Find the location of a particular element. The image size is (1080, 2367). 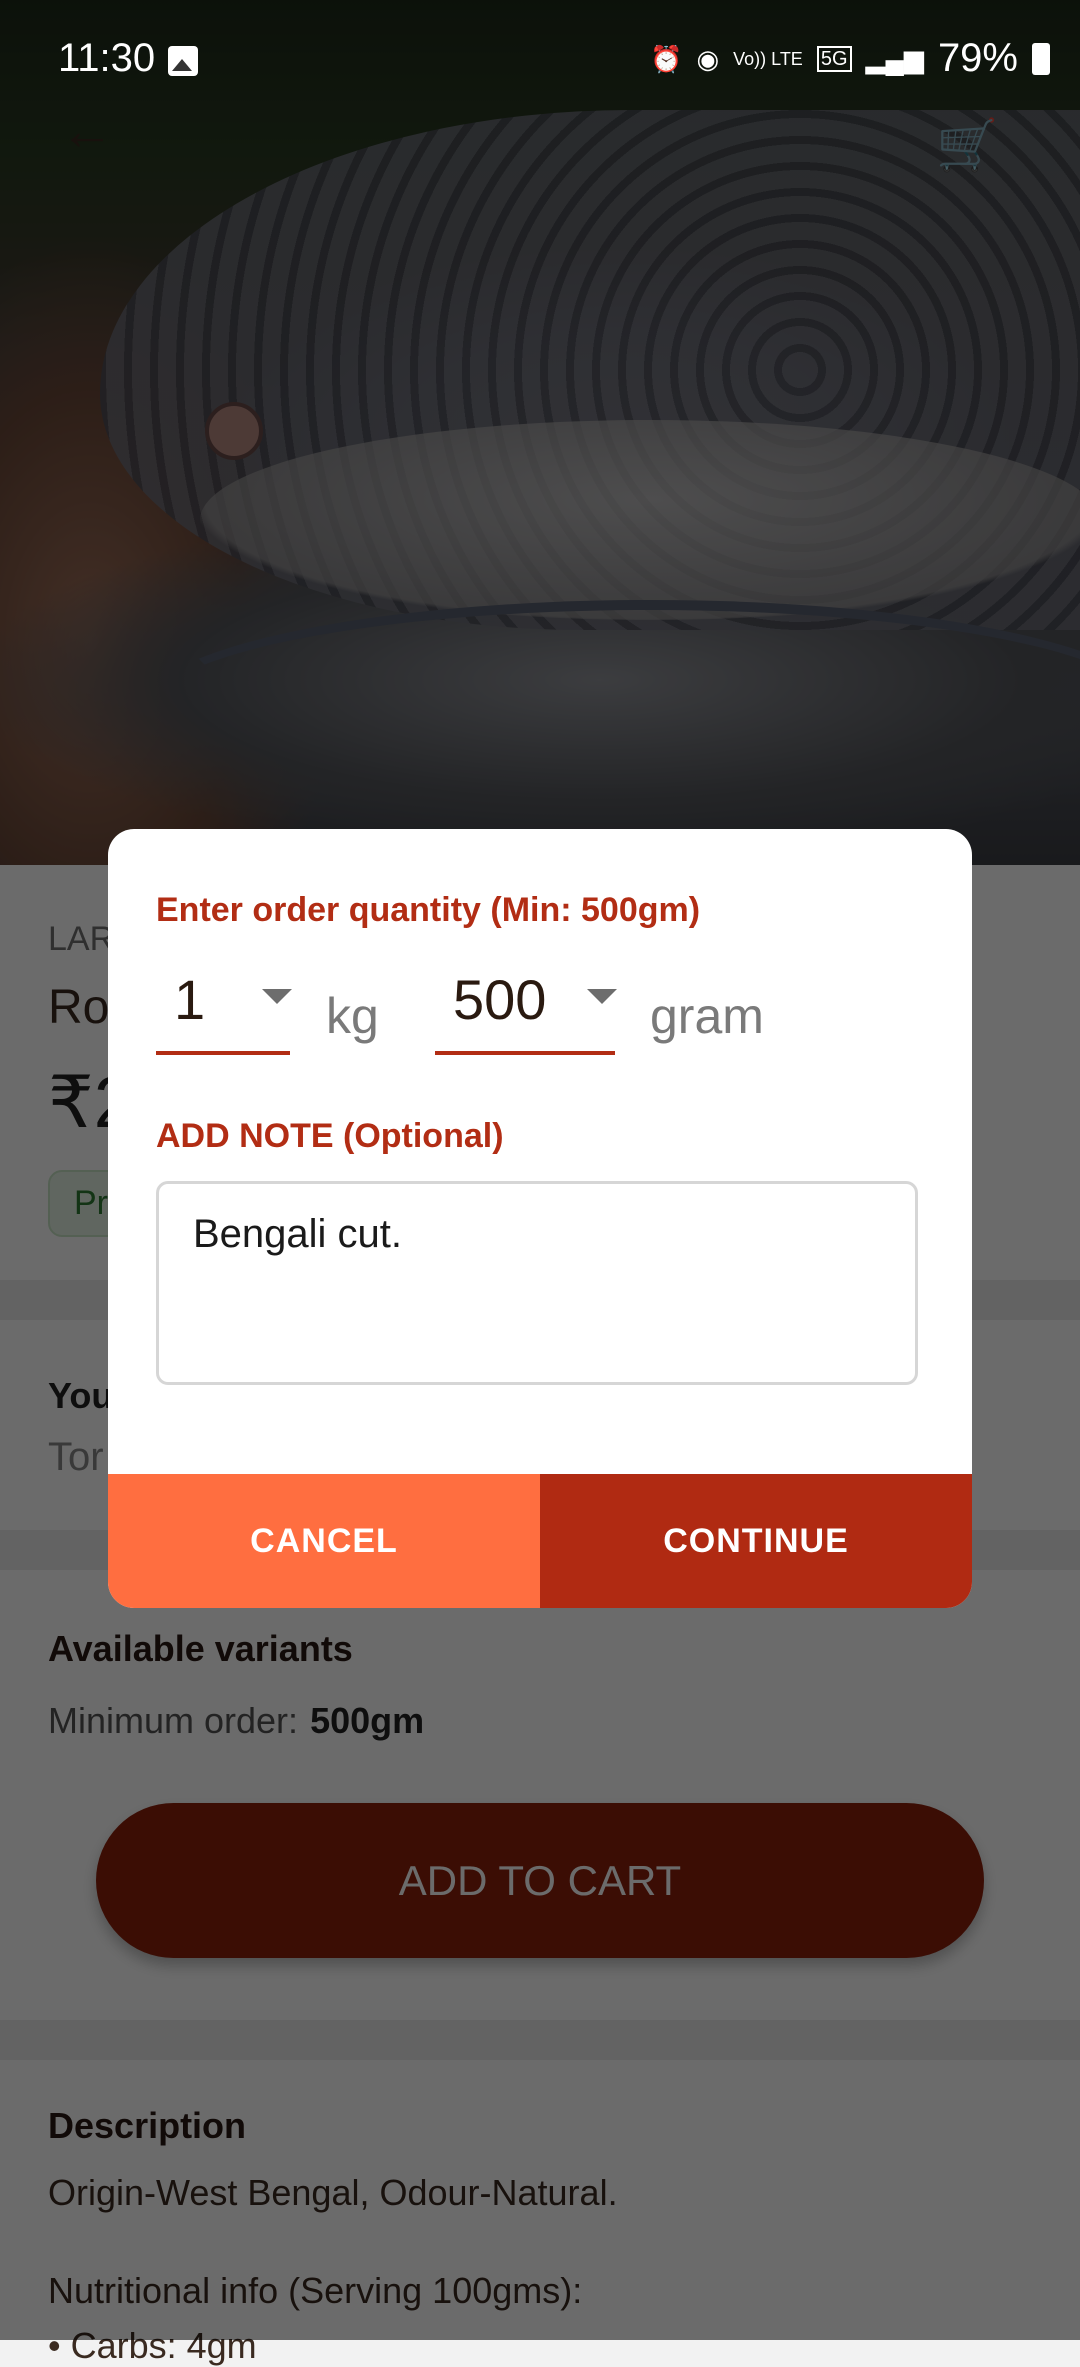

gram-dropdown: 500 is located at coordinates (526, 1007).